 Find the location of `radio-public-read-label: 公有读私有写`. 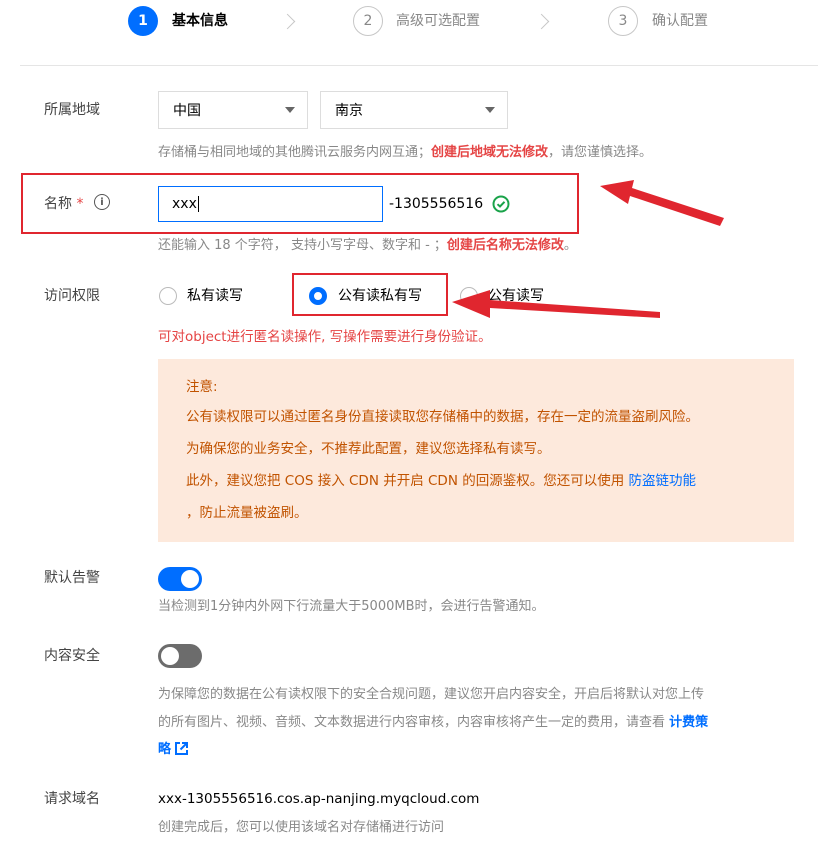

radio-public-read-label: 公有读私有写 is located at coordinates (380, 296).